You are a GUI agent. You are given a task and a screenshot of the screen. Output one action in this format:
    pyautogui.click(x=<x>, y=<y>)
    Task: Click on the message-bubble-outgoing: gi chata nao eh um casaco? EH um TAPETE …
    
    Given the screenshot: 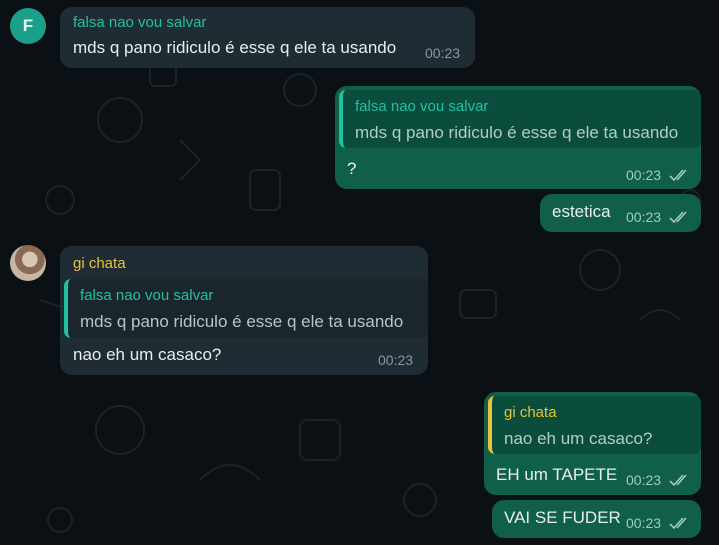 What is the action you would take?
    pyautogui.click(x=592, y=443)
    